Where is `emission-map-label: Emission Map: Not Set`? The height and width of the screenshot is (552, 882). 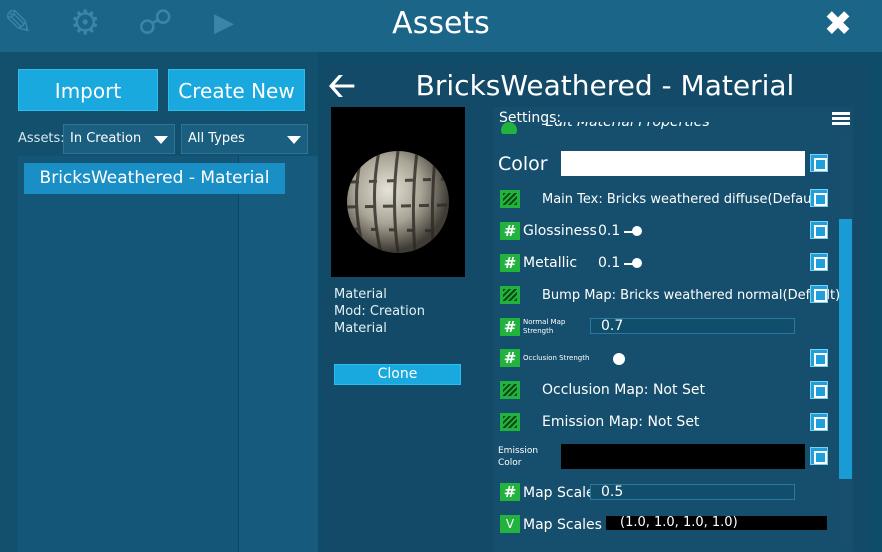 emission-map-label: Emission Map: Not Set is located at coordinates (621, 422).